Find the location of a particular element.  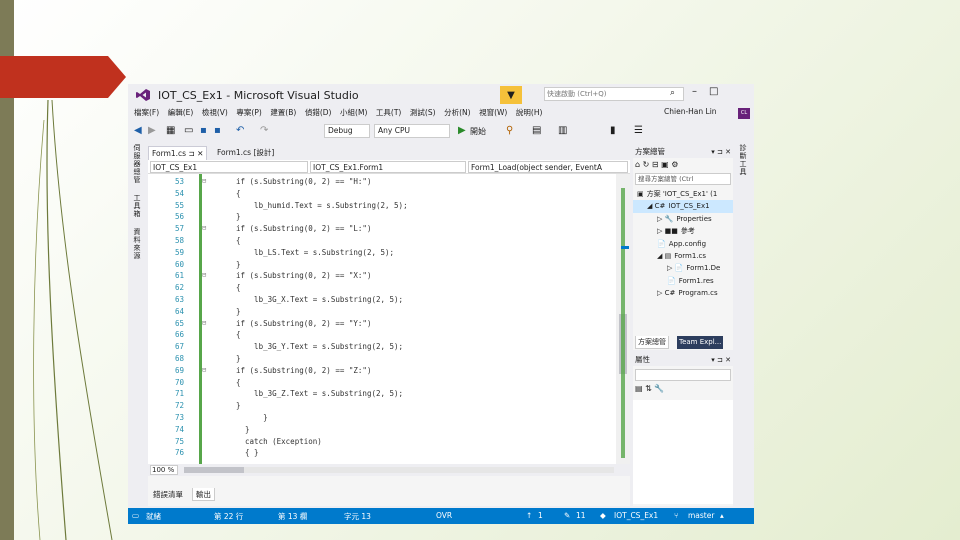

configuration-select: Debug is located at coordinates (347, 131).